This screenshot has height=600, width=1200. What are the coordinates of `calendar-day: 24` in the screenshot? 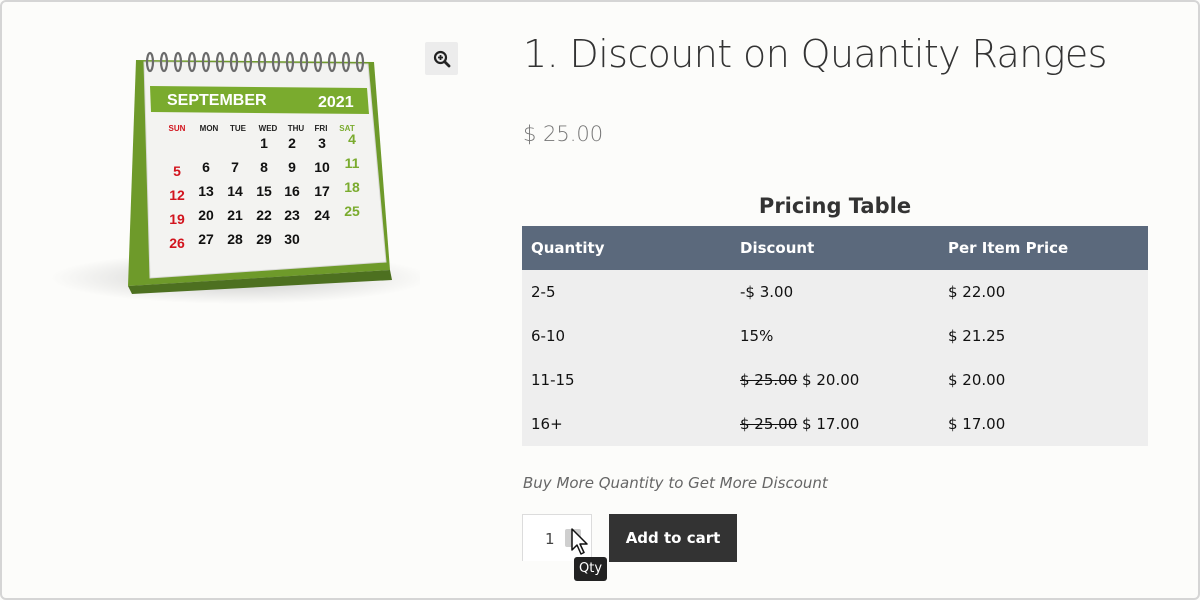 It's located at (322, 215).